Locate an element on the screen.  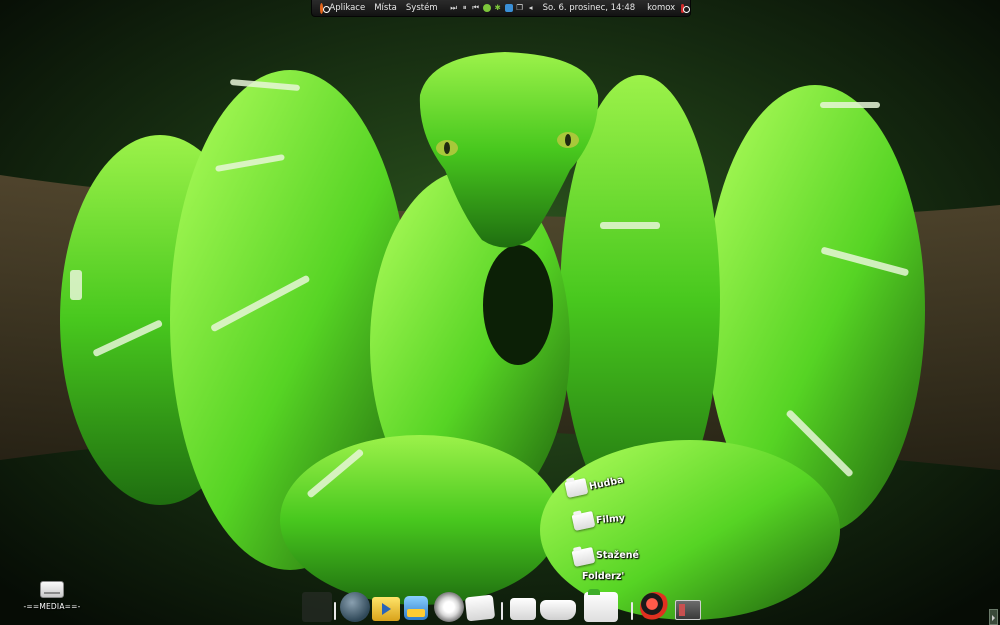
desktop-folder-hudba: Hudba is located at coordinates (594, 486).